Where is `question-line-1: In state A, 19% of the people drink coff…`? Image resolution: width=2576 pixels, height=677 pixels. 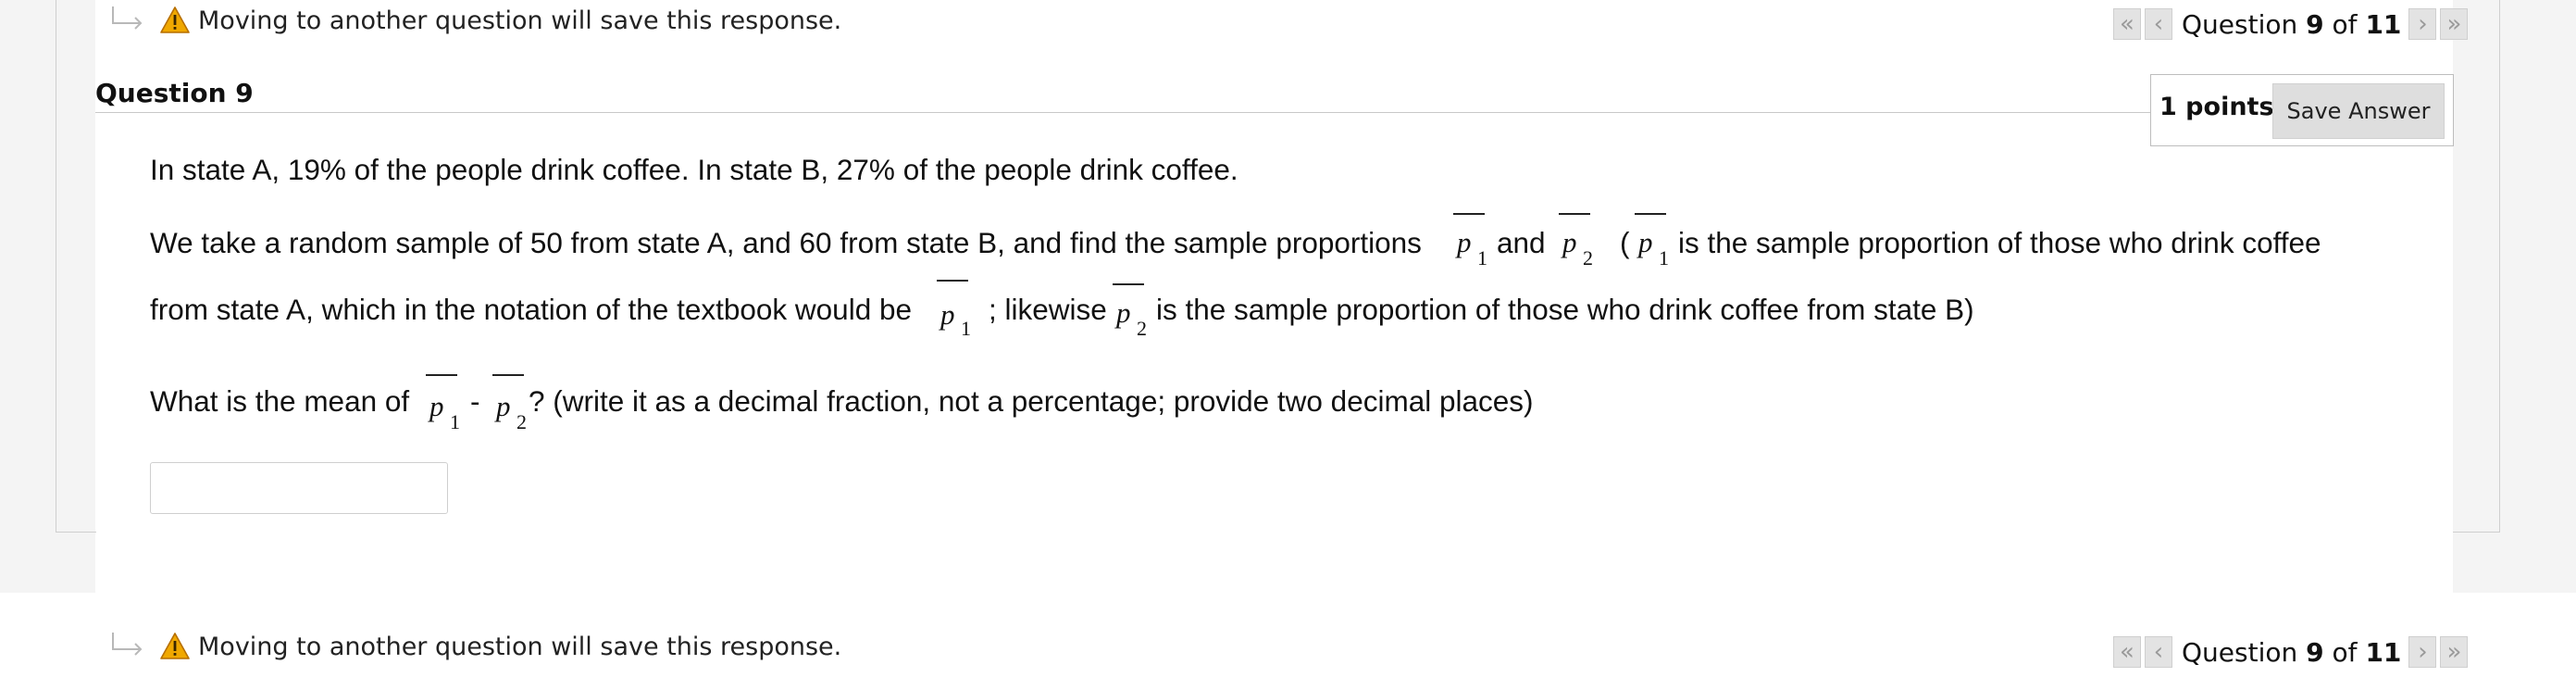
question-line-1: In state A, 19% of the people drink coff… is located at coordinates (694, 169).